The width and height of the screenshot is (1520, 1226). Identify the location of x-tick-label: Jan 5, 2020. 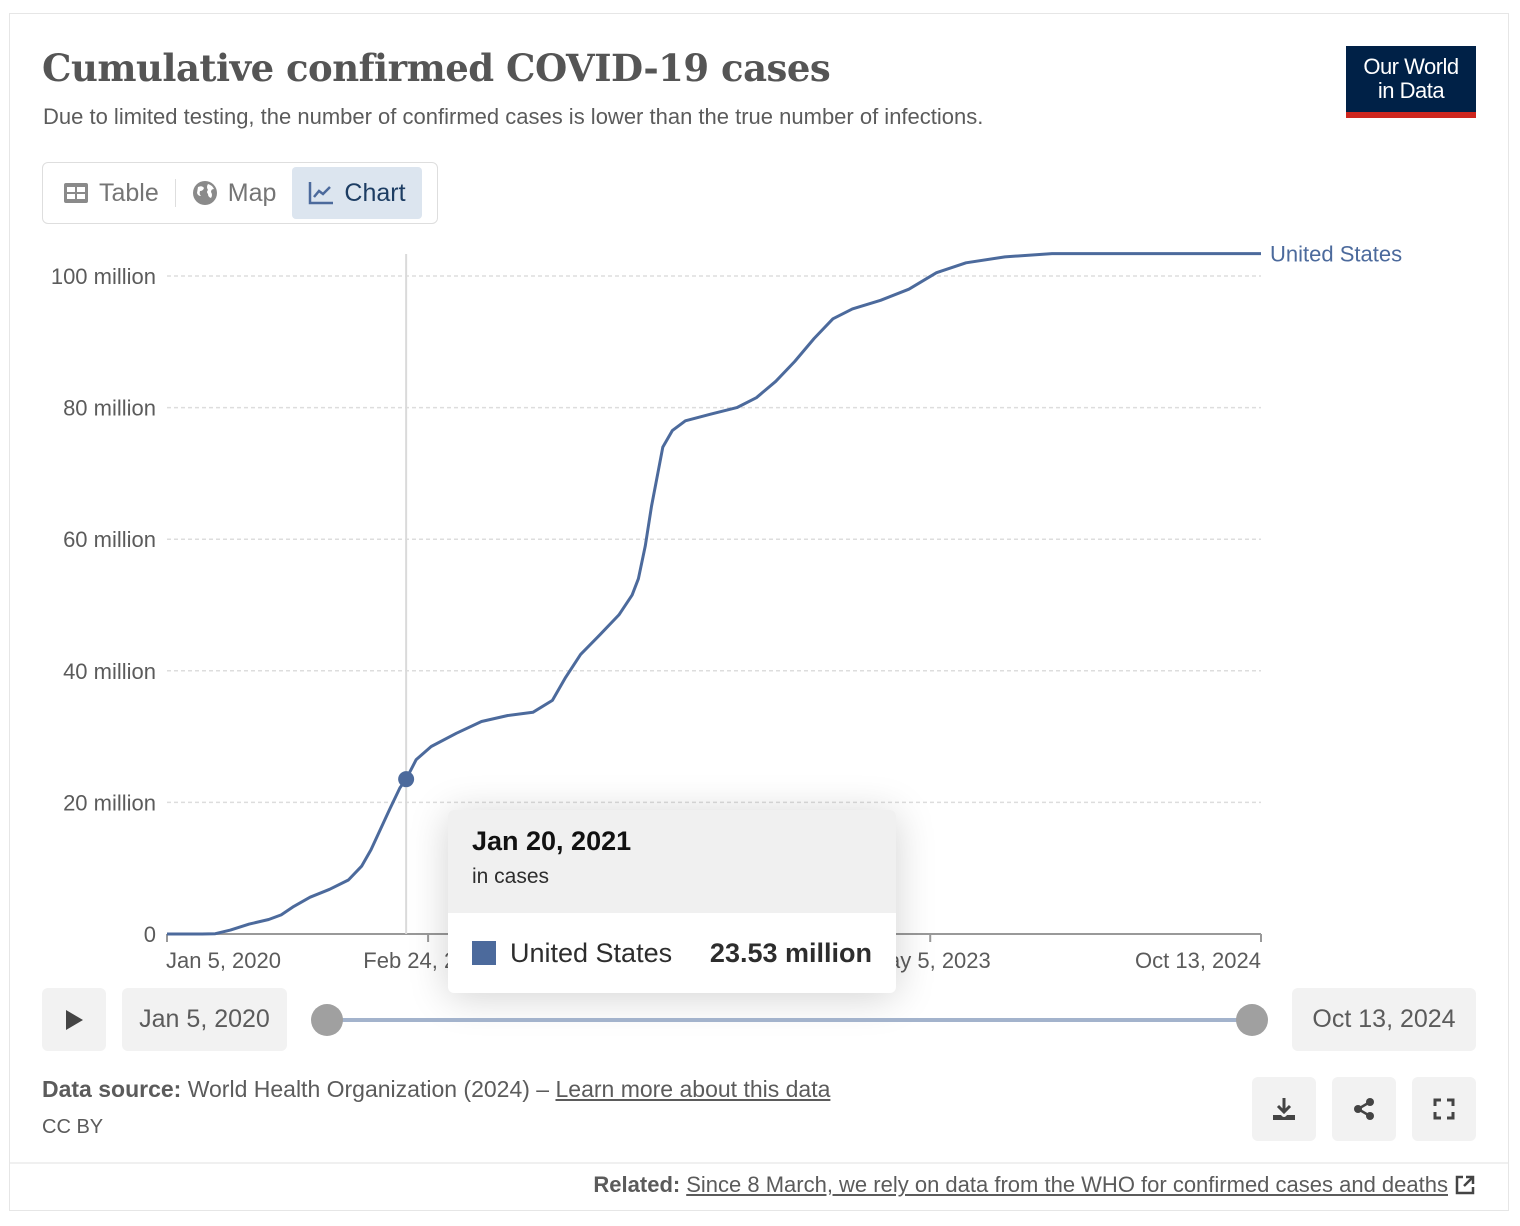
(223, 960).